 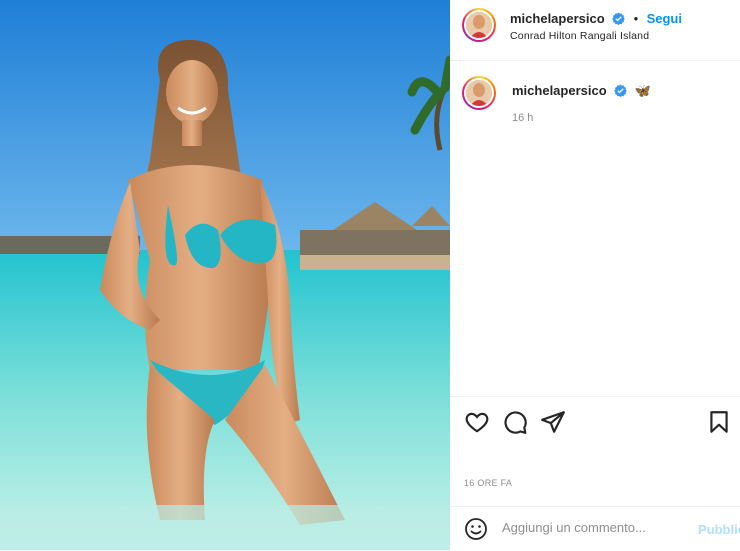 What do you see at coordinates (488, 483) in the screenshot?
I see `post-date: 16 ORE FA` at bounding box center [488, 483].